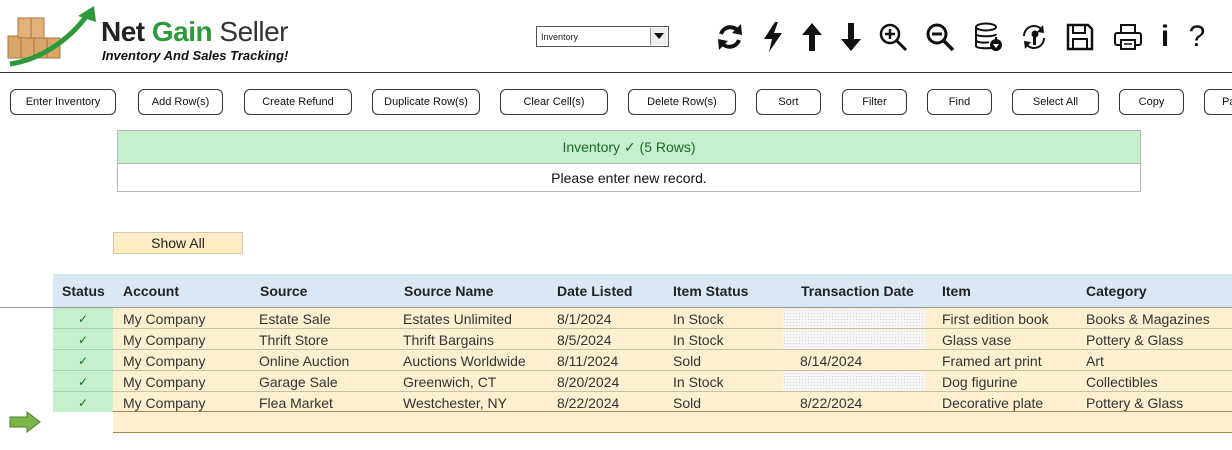 The height and width of the screenshot is (450, 1232). I want to click on add-rows-button: Add Row(s), so click(180, 102).